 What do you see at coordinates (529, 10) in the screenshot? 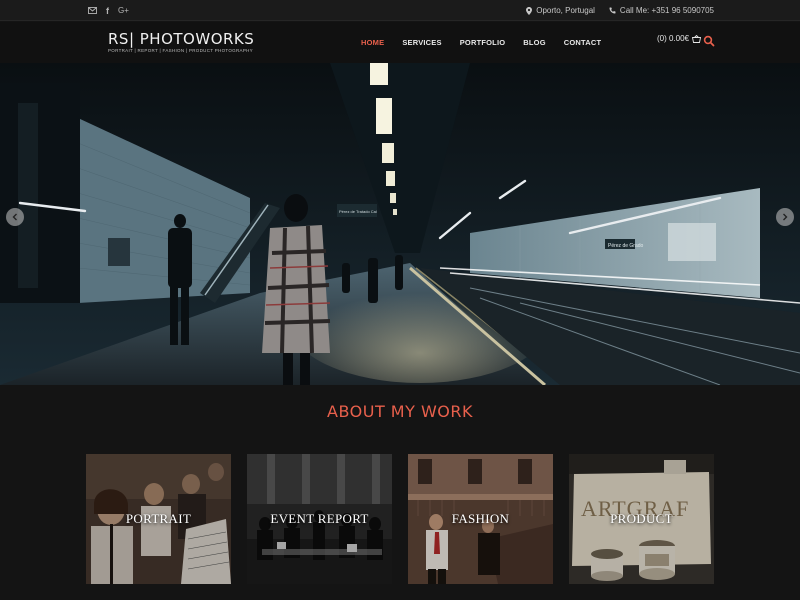
I see `location-pin-icon` at bounding box center [529, 10].